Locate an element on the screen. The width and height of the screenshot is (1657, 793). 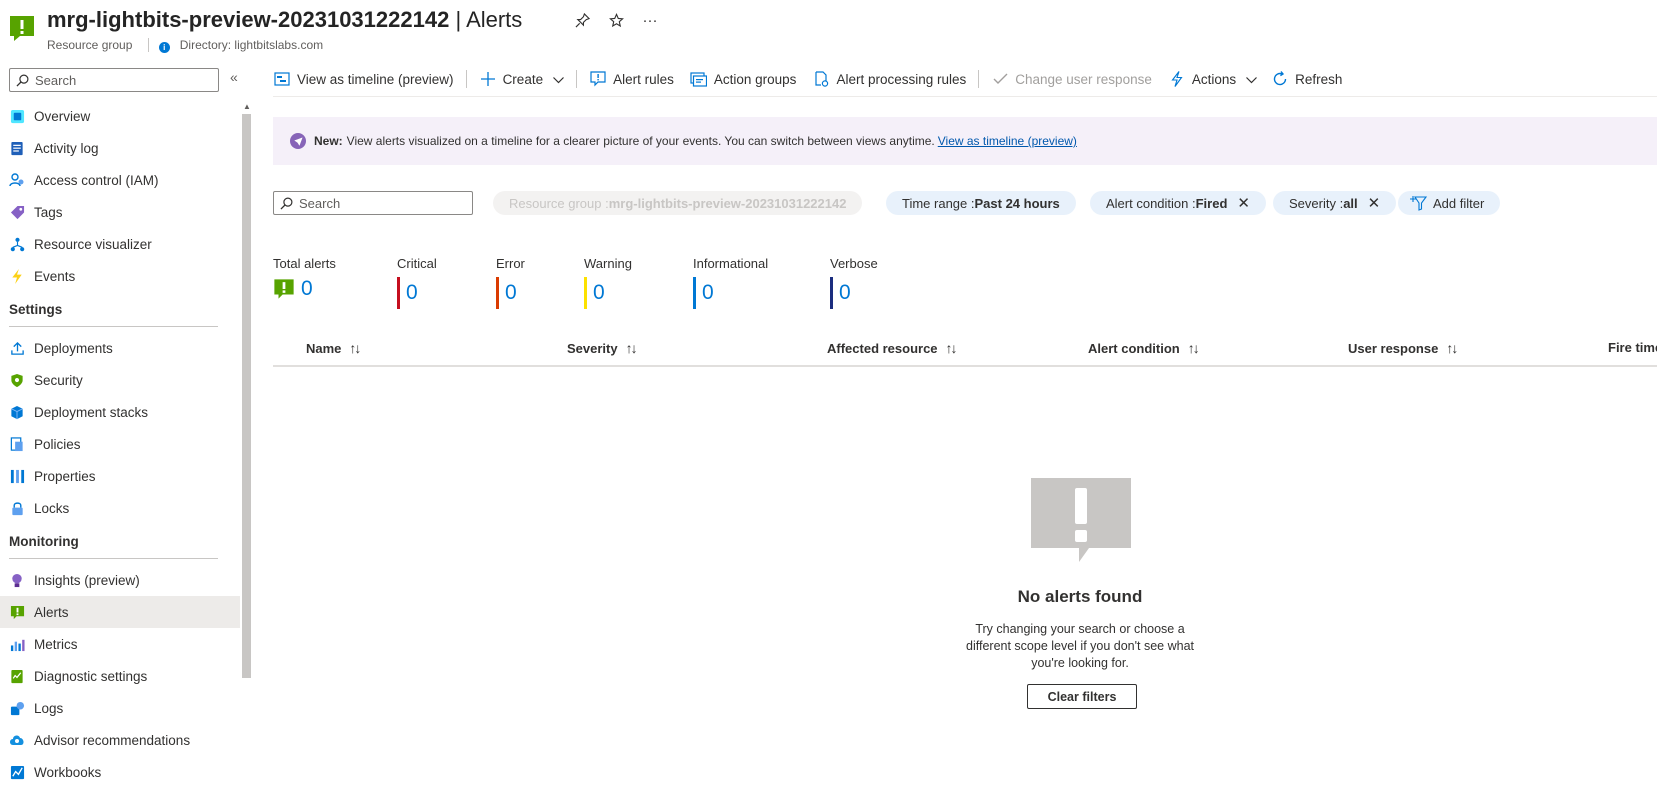
sidebar-search is located at coordinates (114, 80).